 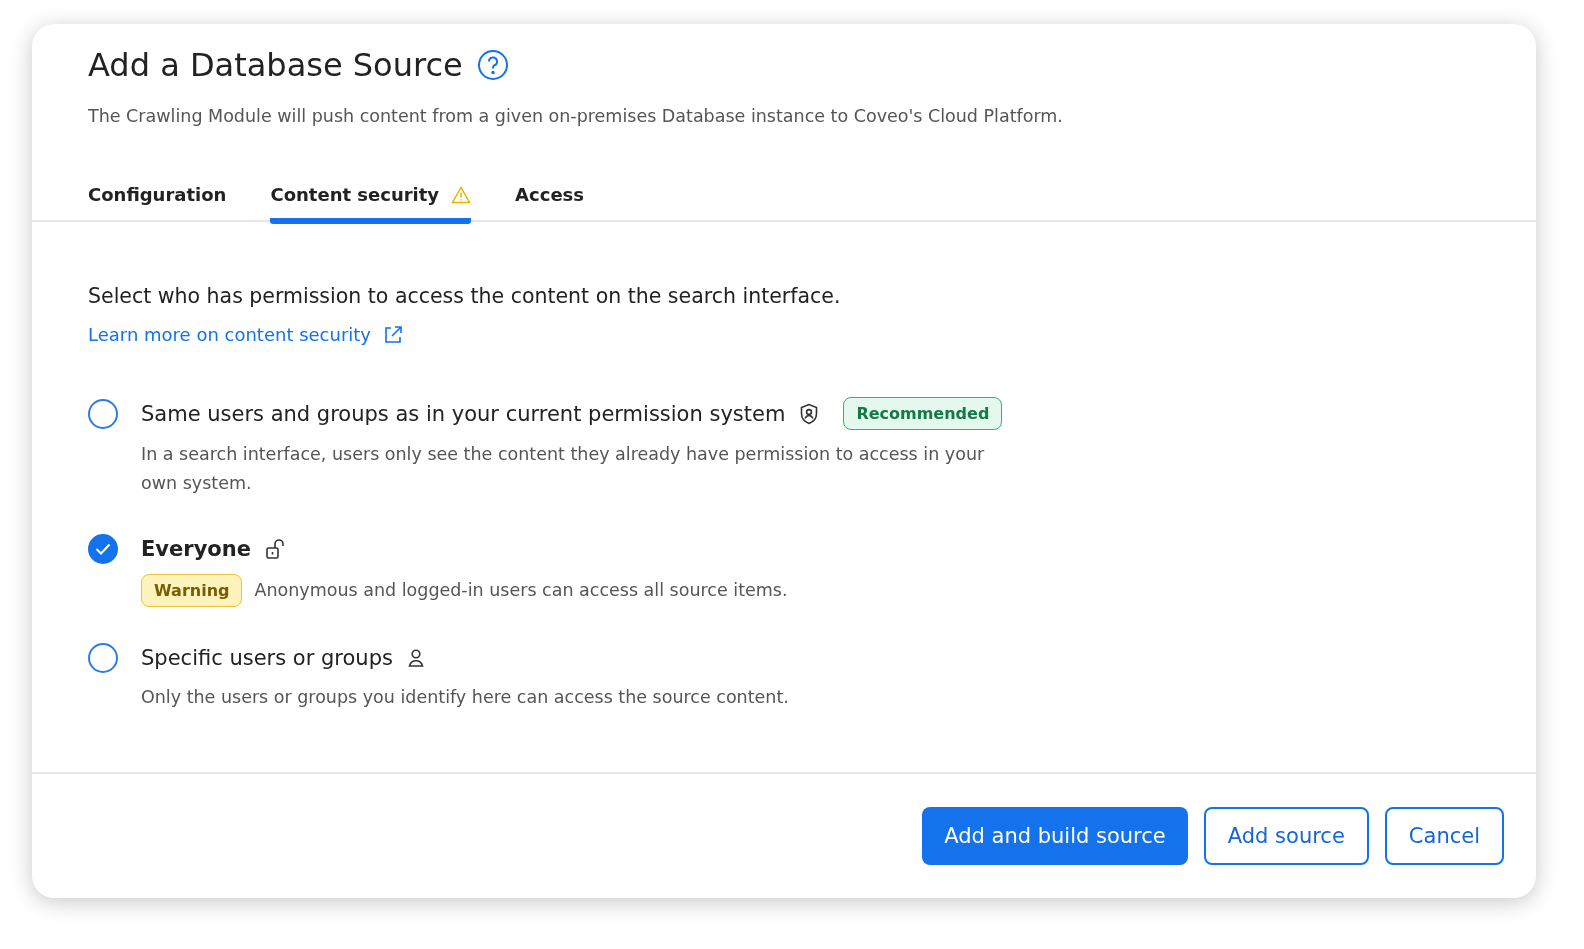 I want to click on tab: Configuration, so click(x=157, y=204).